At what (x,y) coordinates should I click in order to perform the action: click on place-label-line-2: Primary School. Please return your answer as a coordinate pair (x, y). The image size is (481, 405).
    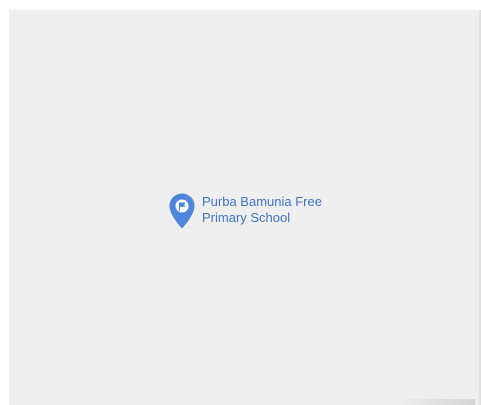
    Looking at the image, I should click on (246, 217).